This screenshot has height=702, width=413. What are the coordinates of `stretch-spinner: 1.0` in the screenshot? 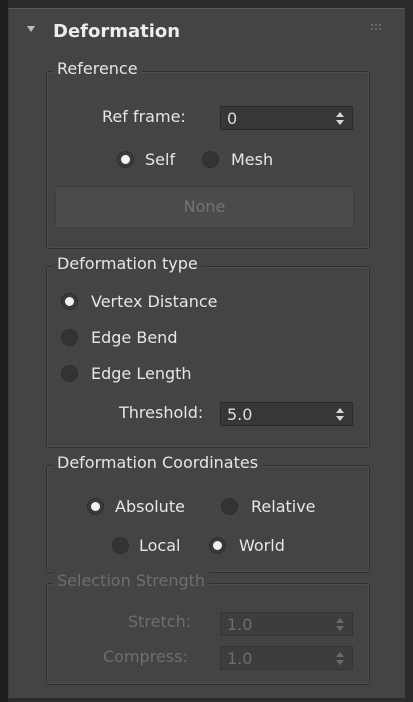 It's located at (286, 624).